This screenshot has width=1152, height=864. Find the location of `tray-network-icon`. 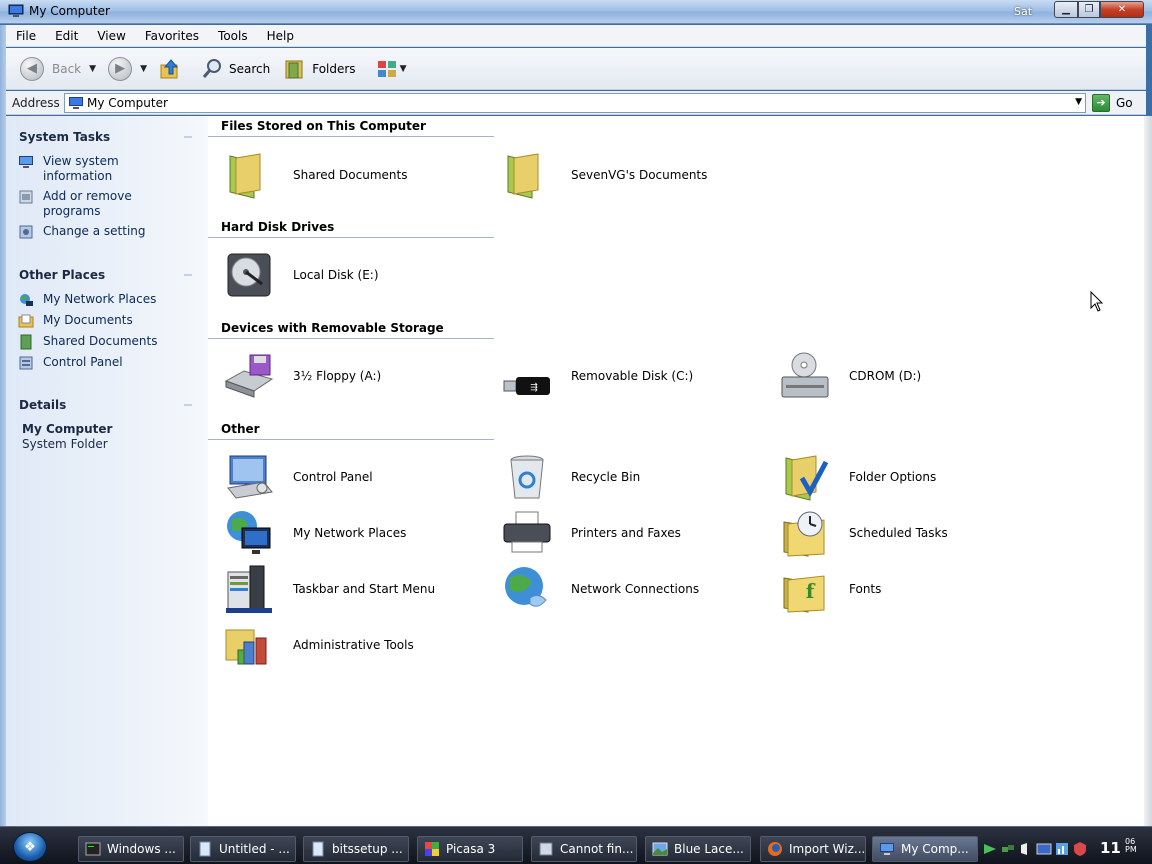

tray-network-icon is located at coordinates (1008, 849).